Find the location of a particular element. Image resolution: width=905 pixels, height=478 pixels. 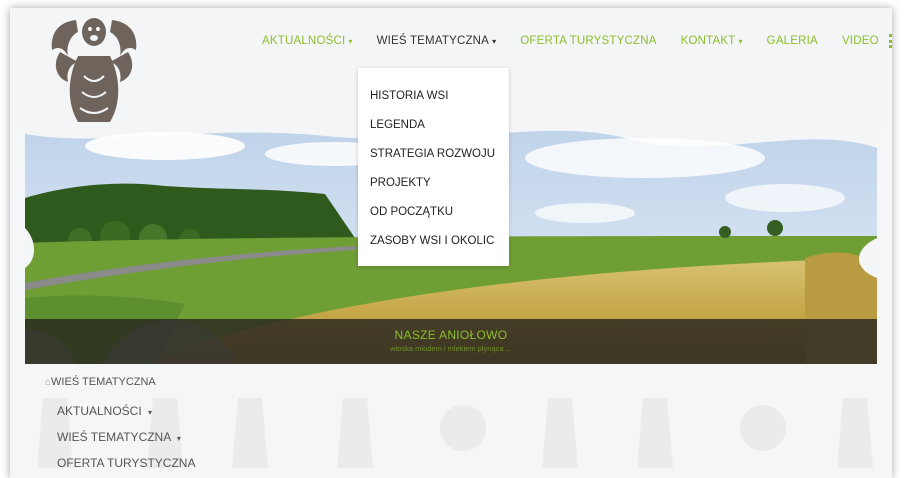

nav-item-label: WIEŚ TEMATYCZNA is located at coordinates (433, 41).